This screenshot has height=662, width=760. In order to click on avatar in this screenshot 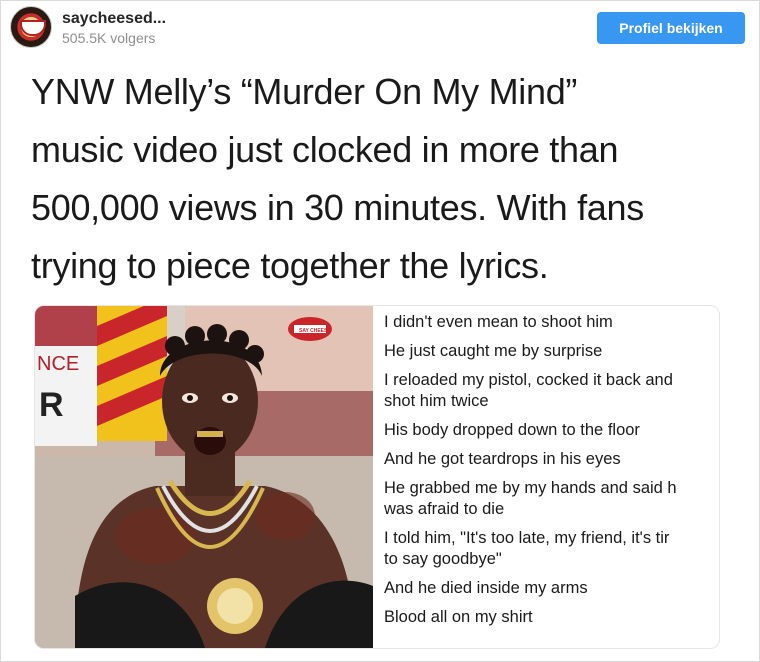, I will do `click(31, 27)`.